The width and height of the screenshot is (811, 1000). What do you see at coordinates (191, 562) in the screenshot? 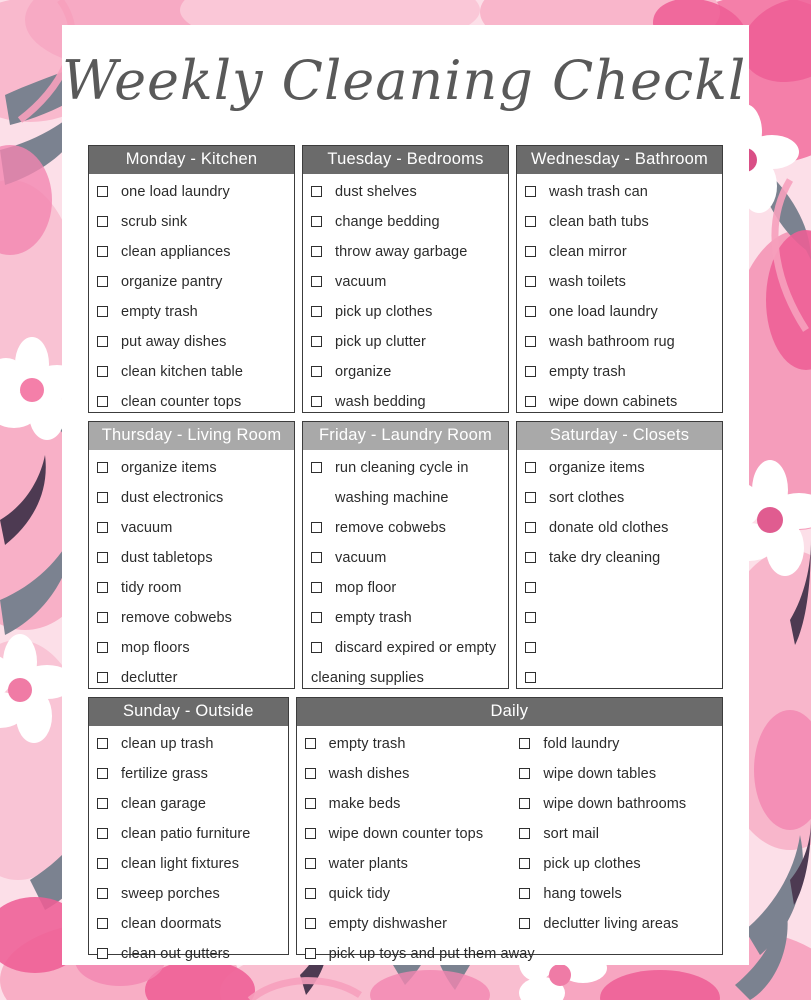
I see `list-item: dust tabletops` at bounding box center [191, 562].